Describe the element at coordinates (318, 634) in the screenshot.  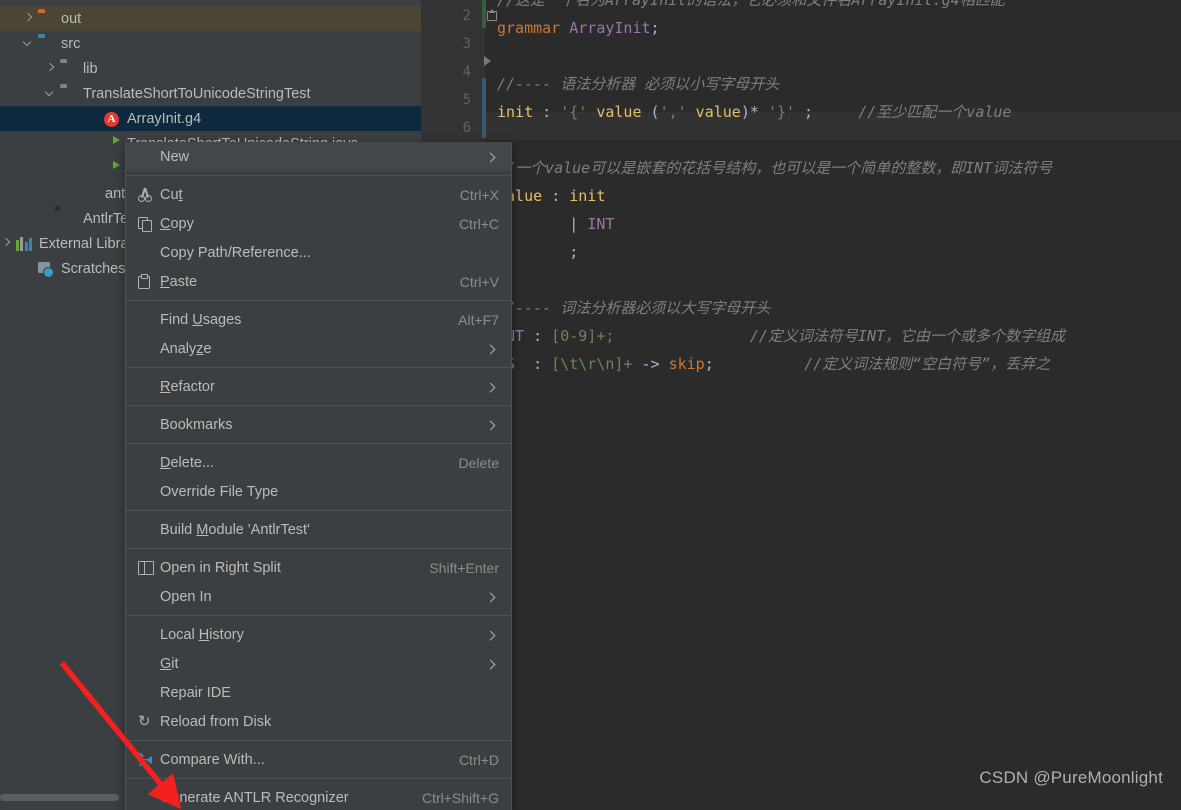
I see `menu-item-local-history: Local History` at that location.